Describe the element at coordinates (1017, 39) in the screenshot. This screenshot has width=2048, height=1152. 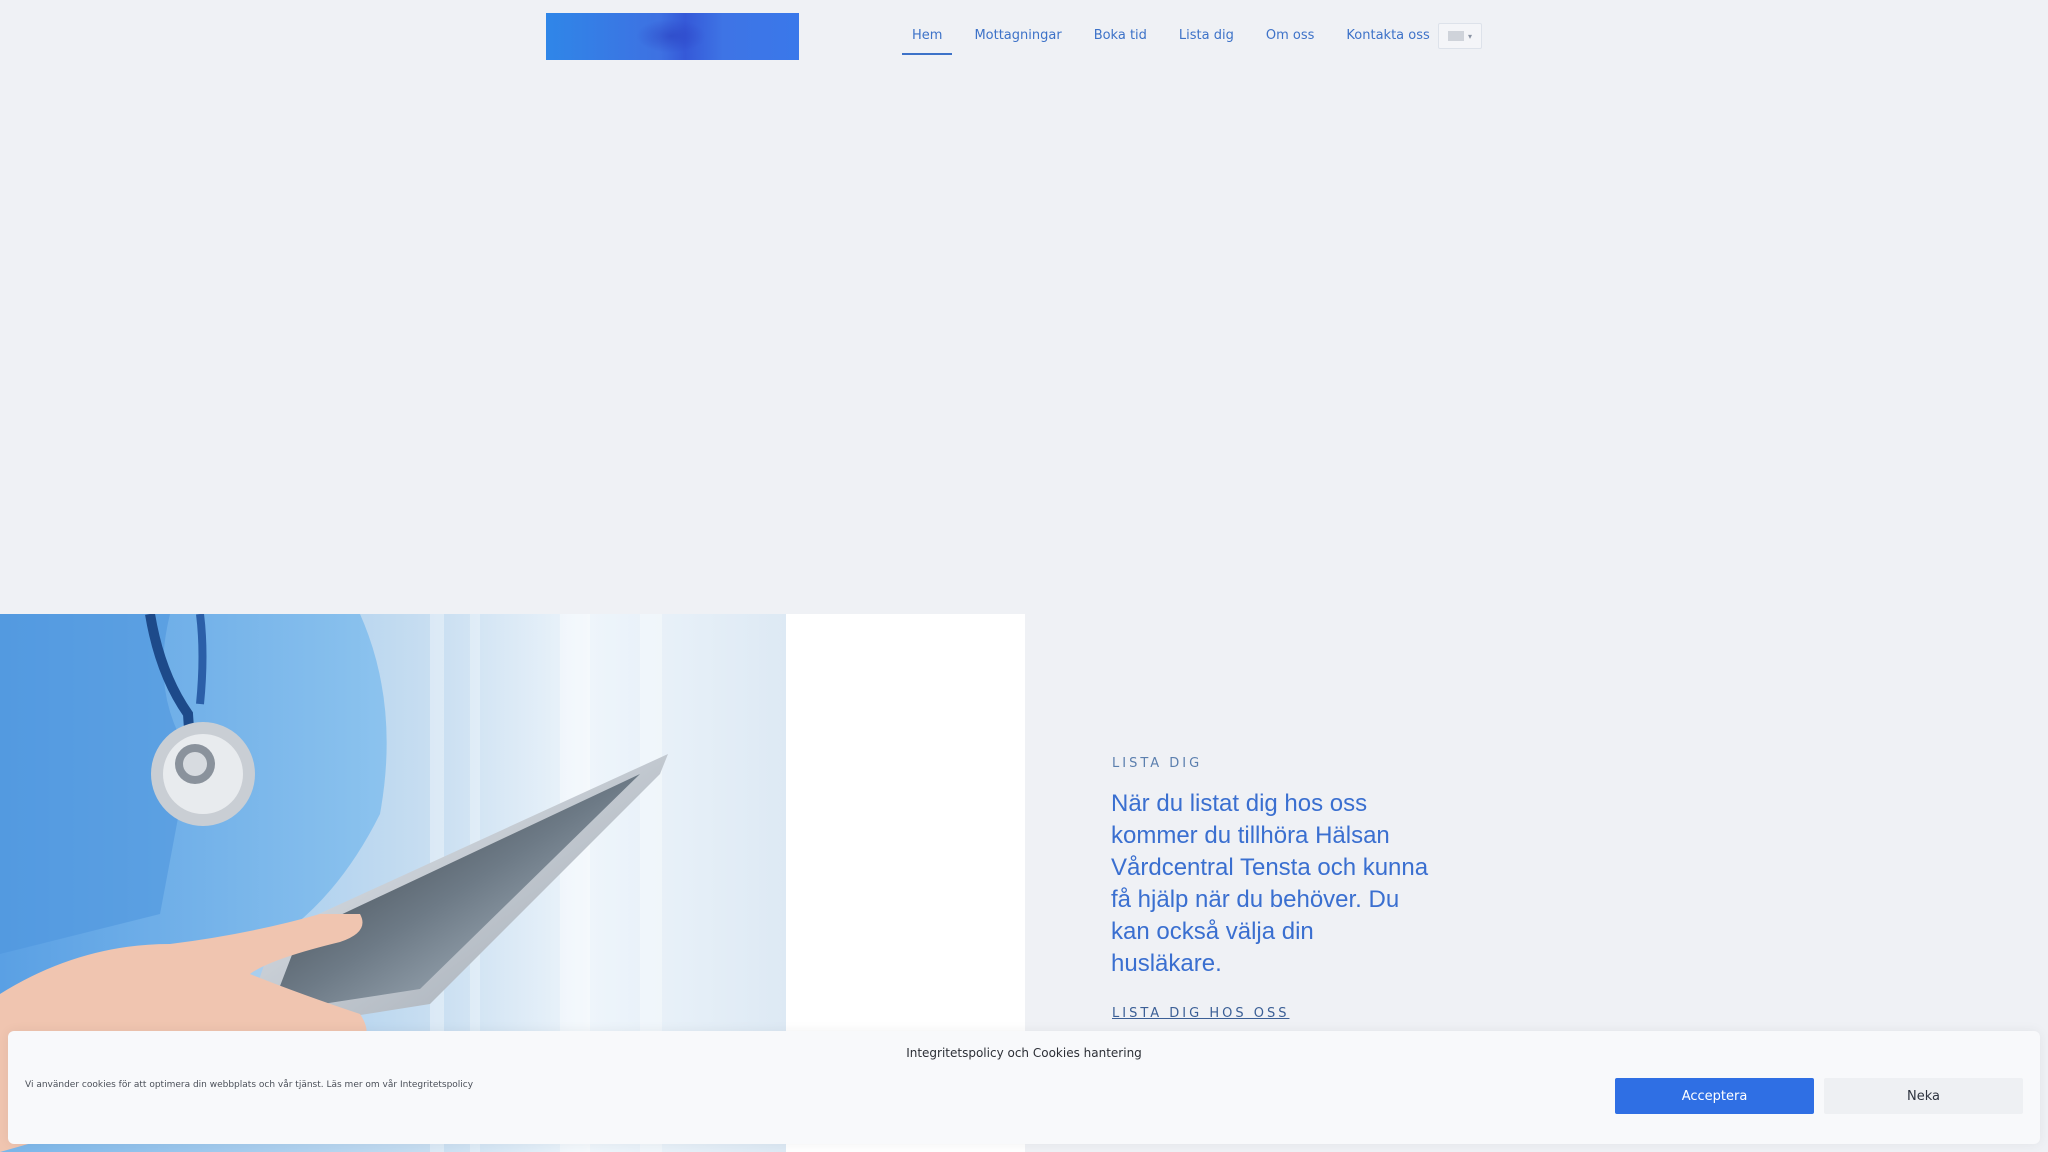
I see `nav-item-mottagningar: Mottagningar` at that location.